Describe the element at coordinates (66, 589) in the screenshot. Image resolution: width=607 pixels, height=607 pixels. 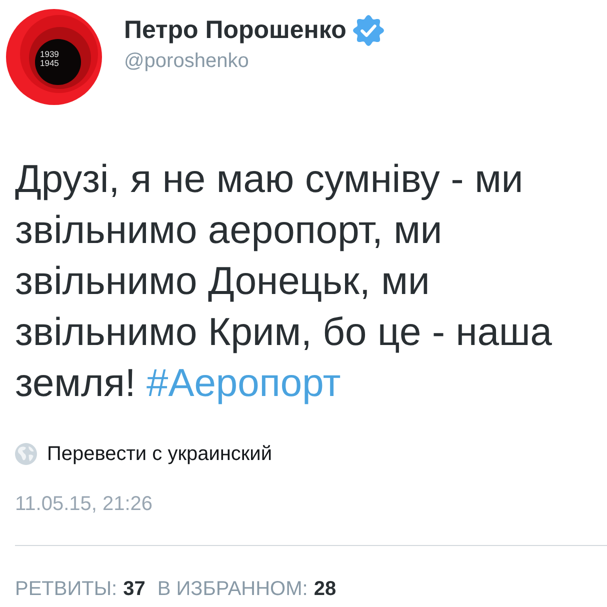
I see `stat-label: РЕТВИТЫ:` at that location.